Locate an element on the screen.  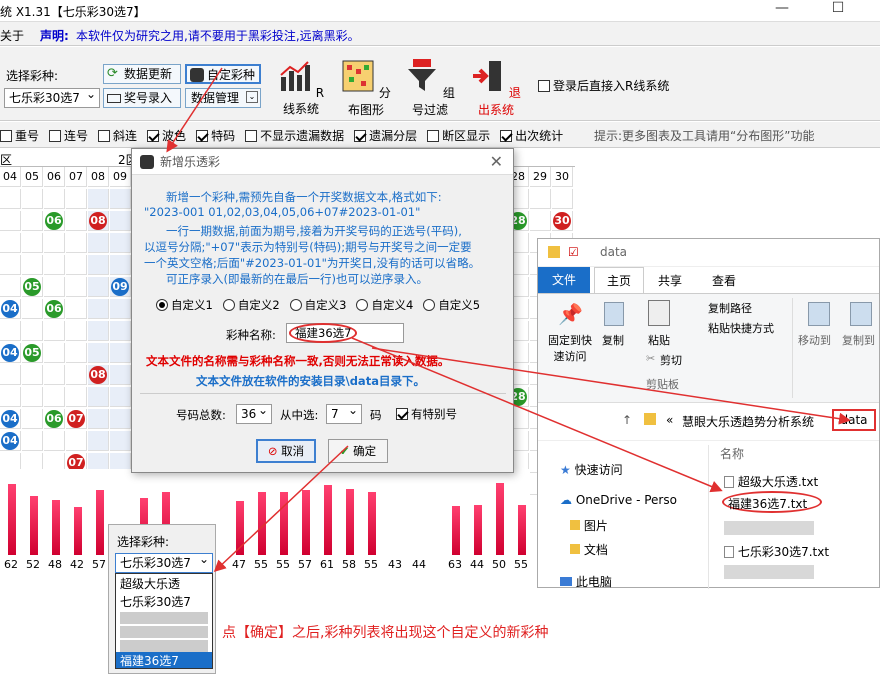
number-ball: 09 is located at coordinates (120, 287).